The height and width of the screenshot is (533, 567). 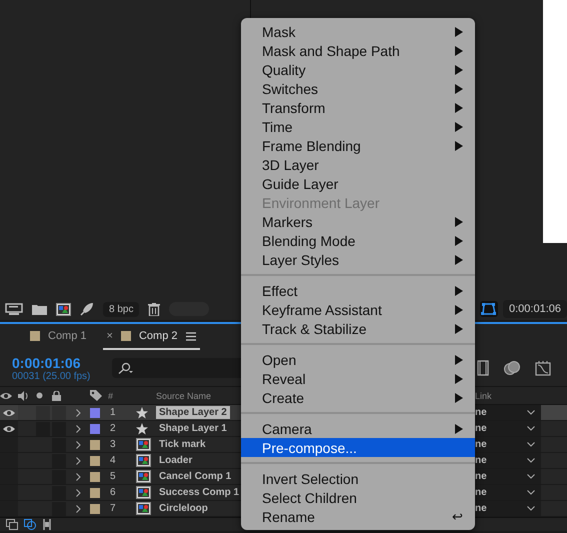 I want to click on column-header: Source Name, so click(x=184, y=395).